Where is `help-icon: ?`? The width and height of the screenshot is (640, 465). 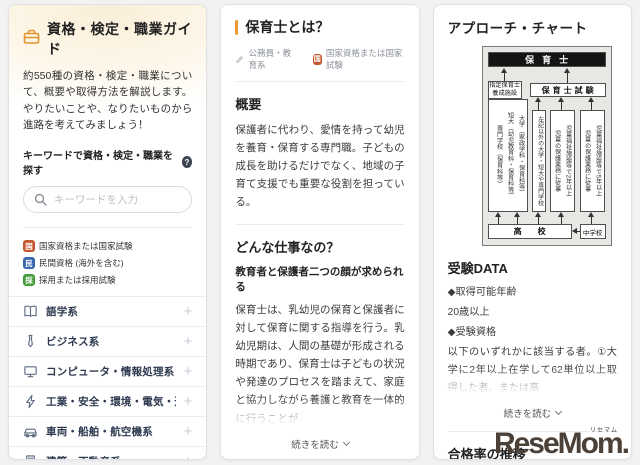 help-icon: ? is located at coordinates (187, 162).